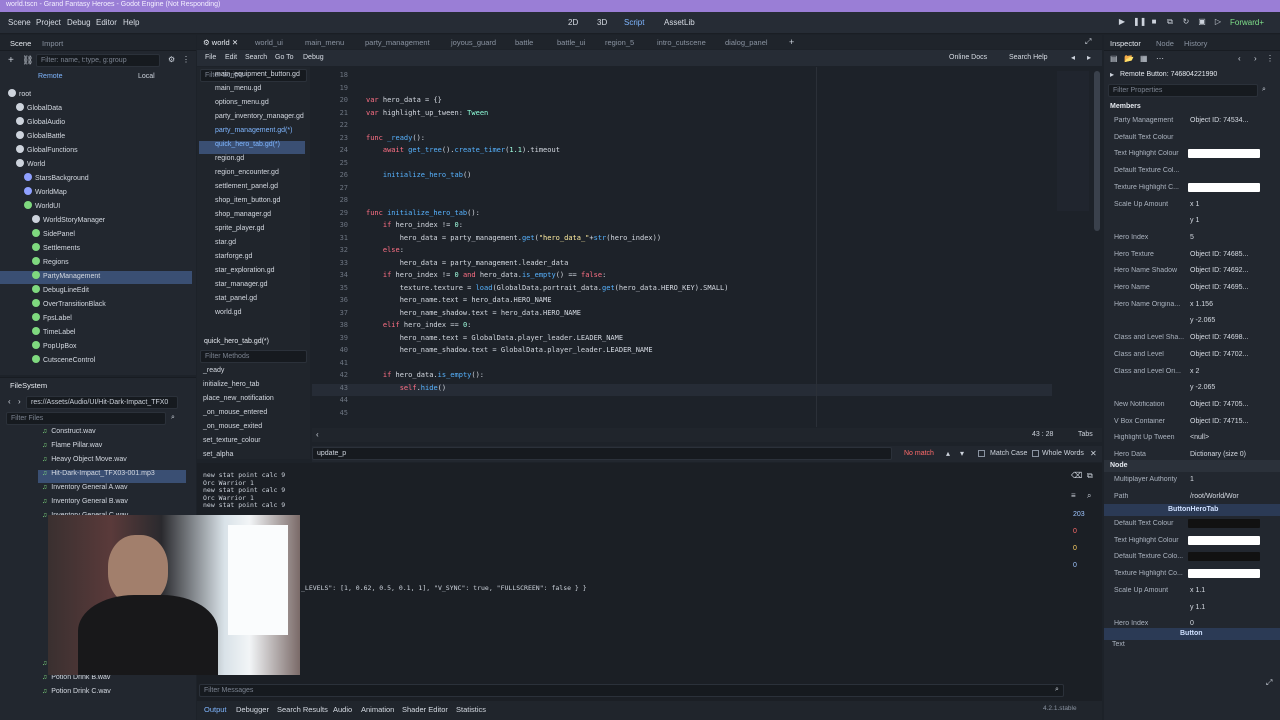 This screenshot has width=1280, height=720. I want to click on scene-tree-node: root, so click(96, 95).